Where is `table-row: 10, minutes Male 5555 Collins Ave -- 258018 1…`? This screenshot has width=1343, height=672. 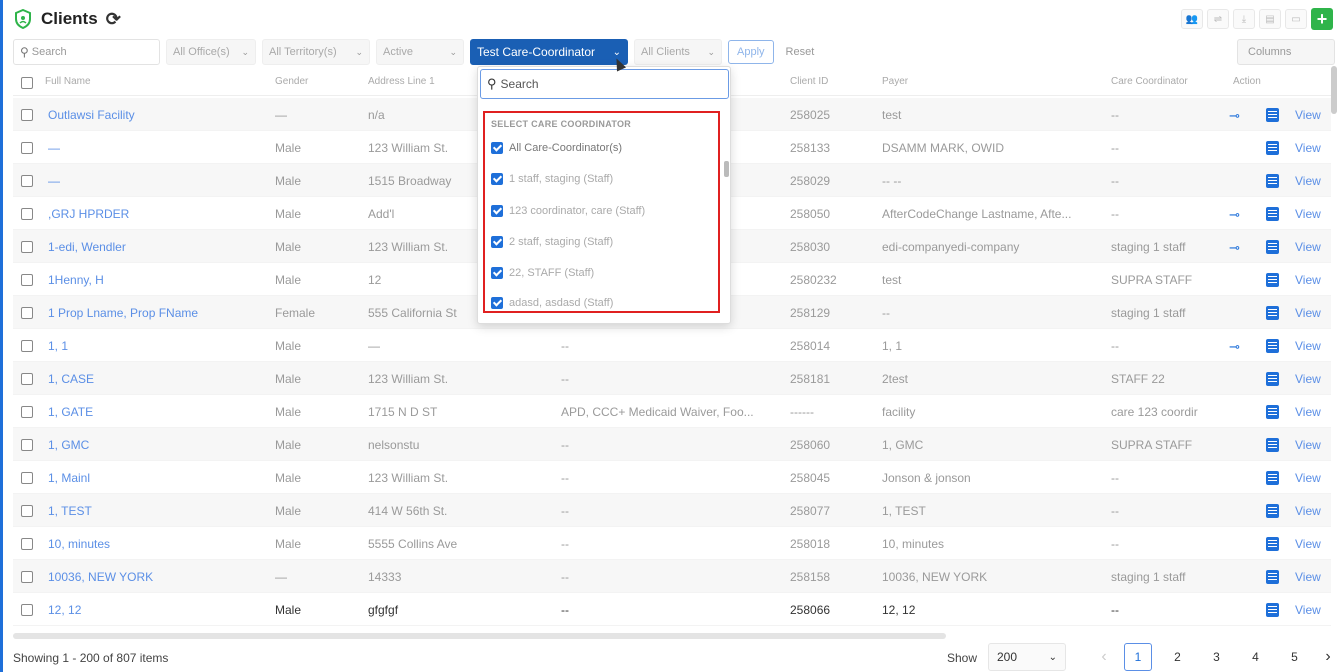
table-row: 10, minutes Male 5555 Collins Ave -- 258018 1… is located at coordinates (672, 543).